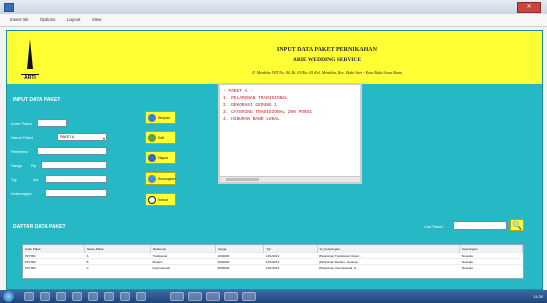  I want to click on save-button-label: Simpan, so click(164, 118).